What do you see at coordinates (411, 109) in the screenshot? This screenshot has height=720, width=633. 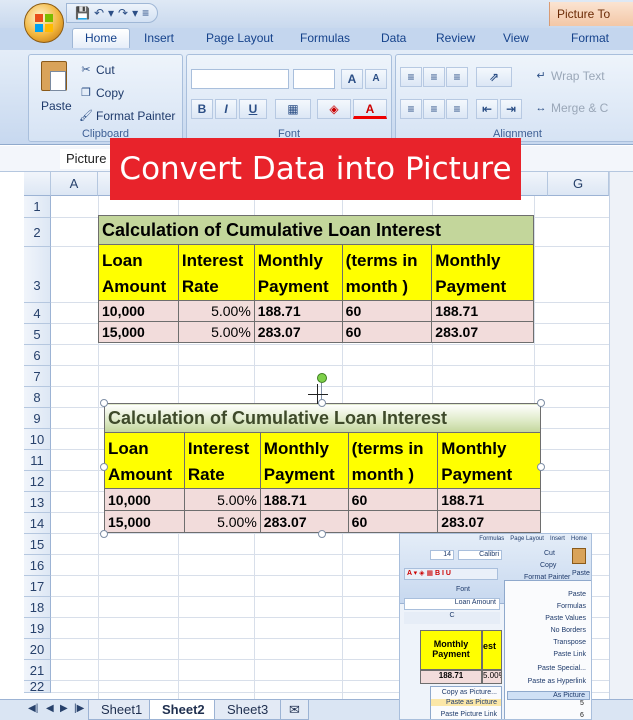 I see `align-left-button: ≡` at bounding box center [411, 109].